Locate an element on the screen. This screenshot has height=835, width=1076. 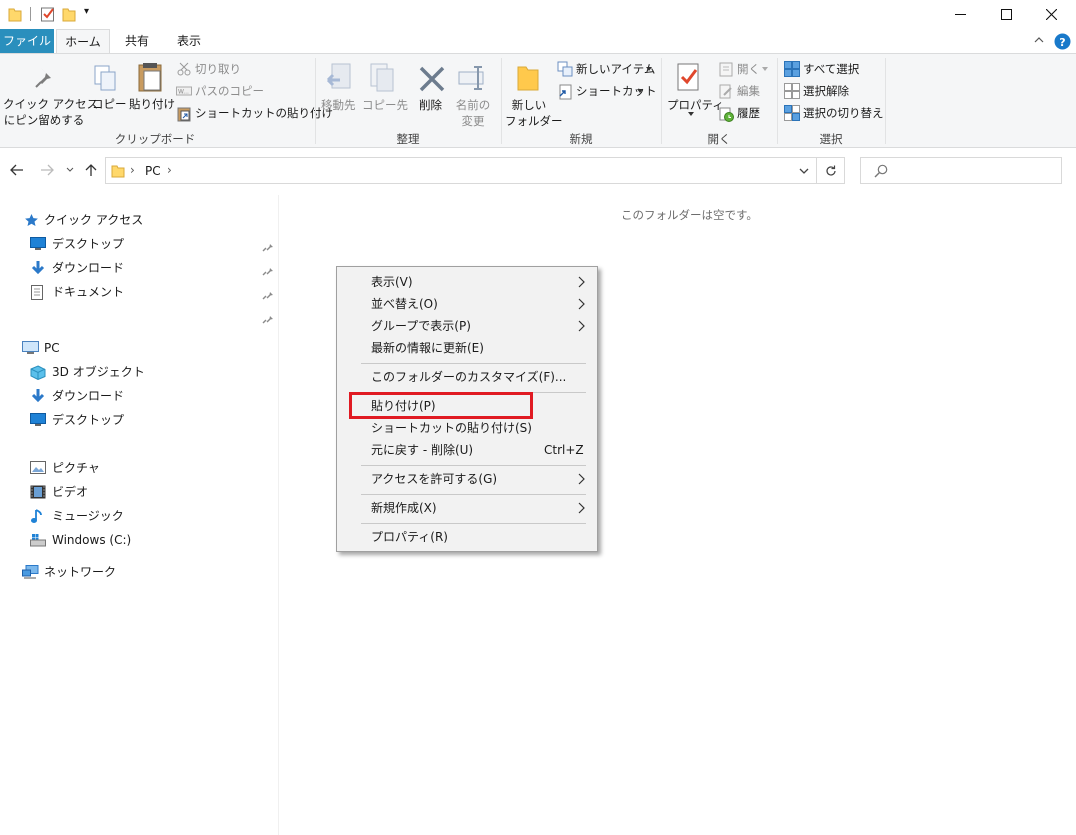
edit-button: 編集 is located at coordinates (748, 91).